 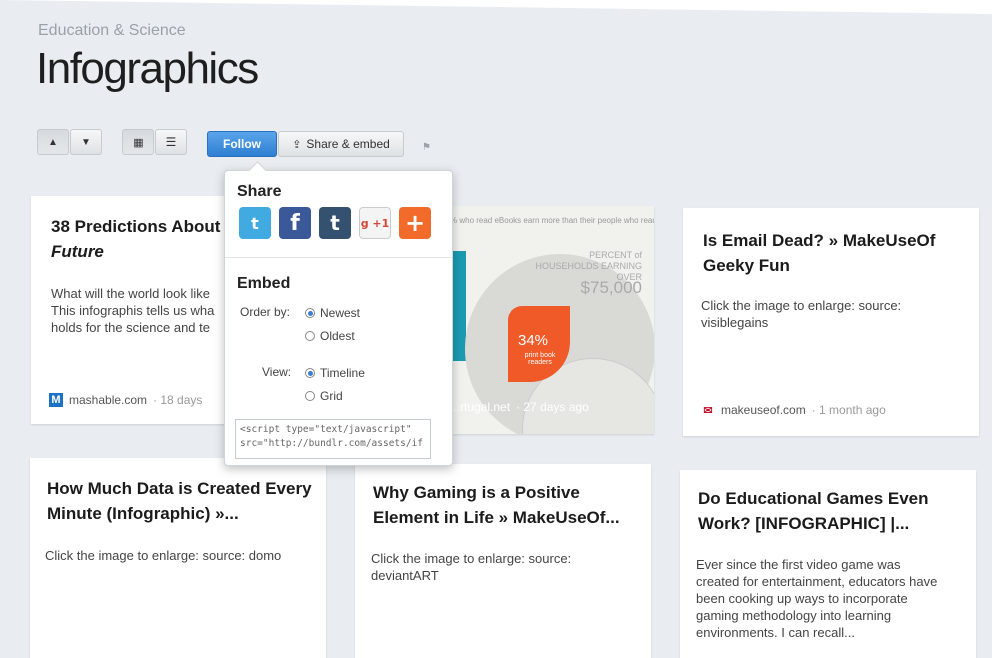 What do you see at coordinates (297, 144) in the screenshot?
I see `share-icon: ⇪` at bounding box center [297, 144].